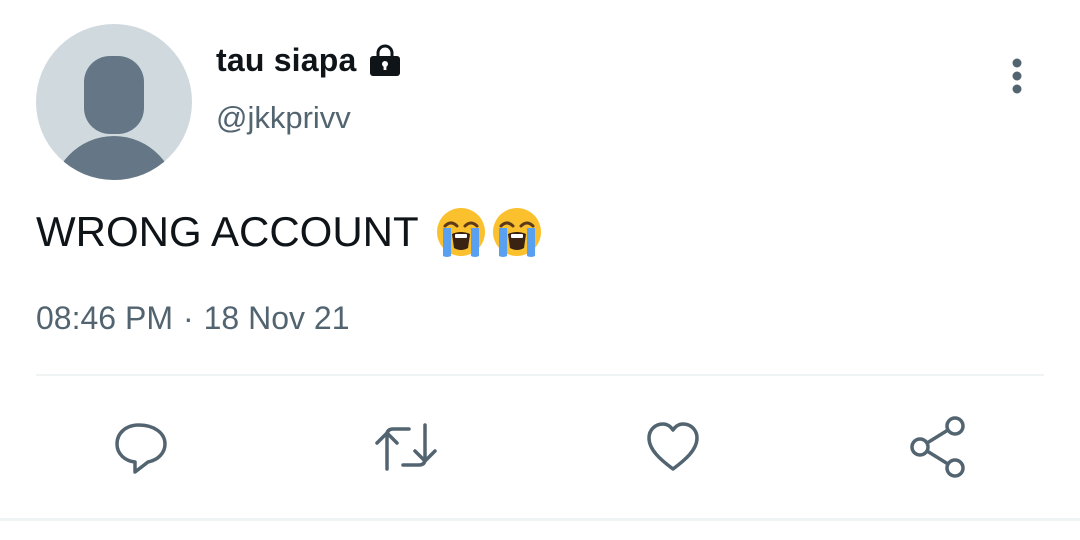 The image size is (1080, 540). I want to click on more-options-button, so click(1017, 75).